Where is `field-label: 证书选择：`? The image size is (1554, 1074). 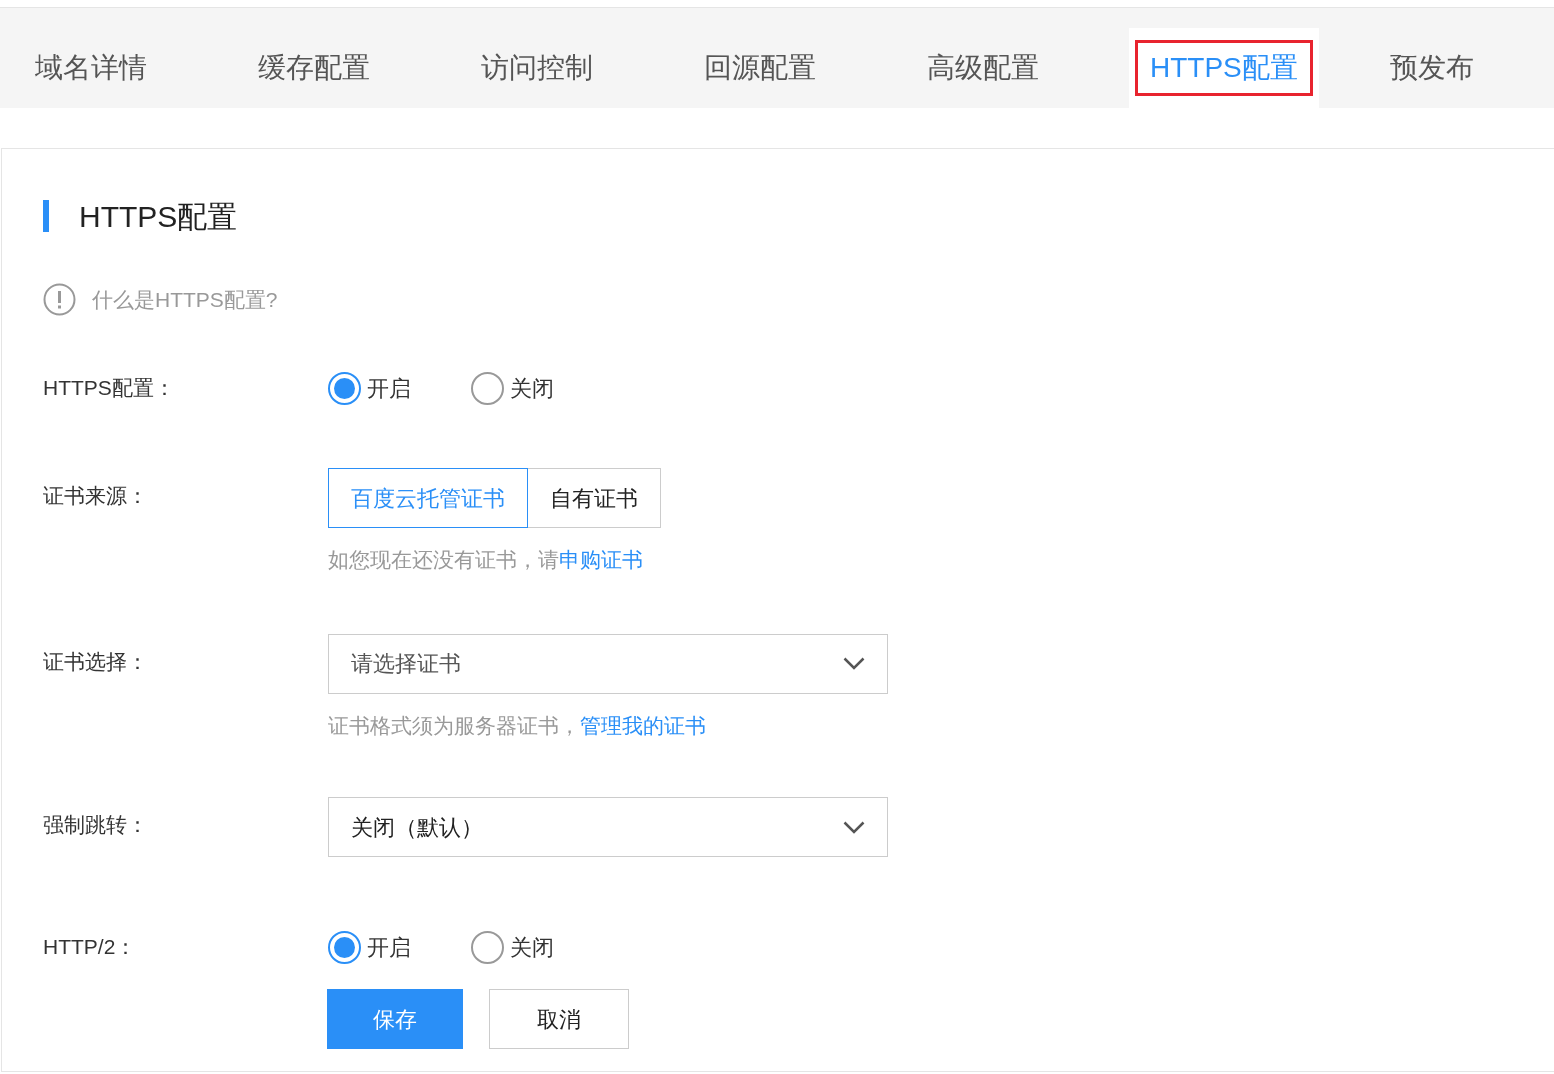 field-label: 证书选择： is located at coordinates (96, 661).